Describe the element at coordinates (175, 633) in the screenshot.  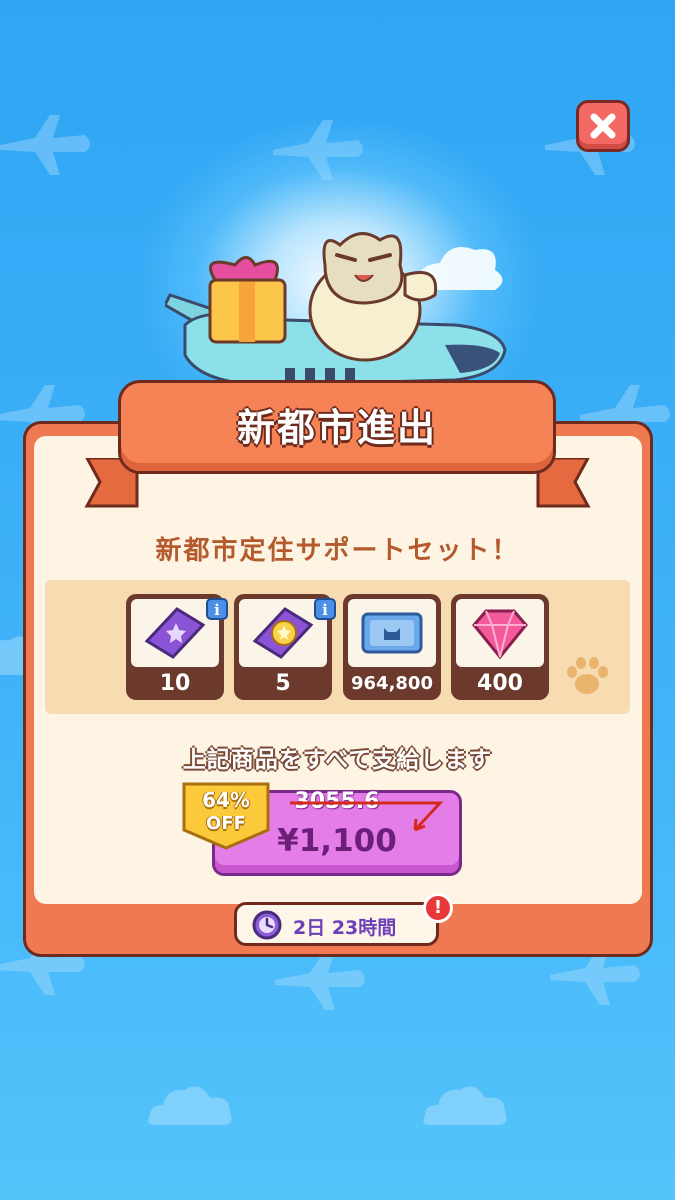
I see `purple-star-ticket-icon` at that location.